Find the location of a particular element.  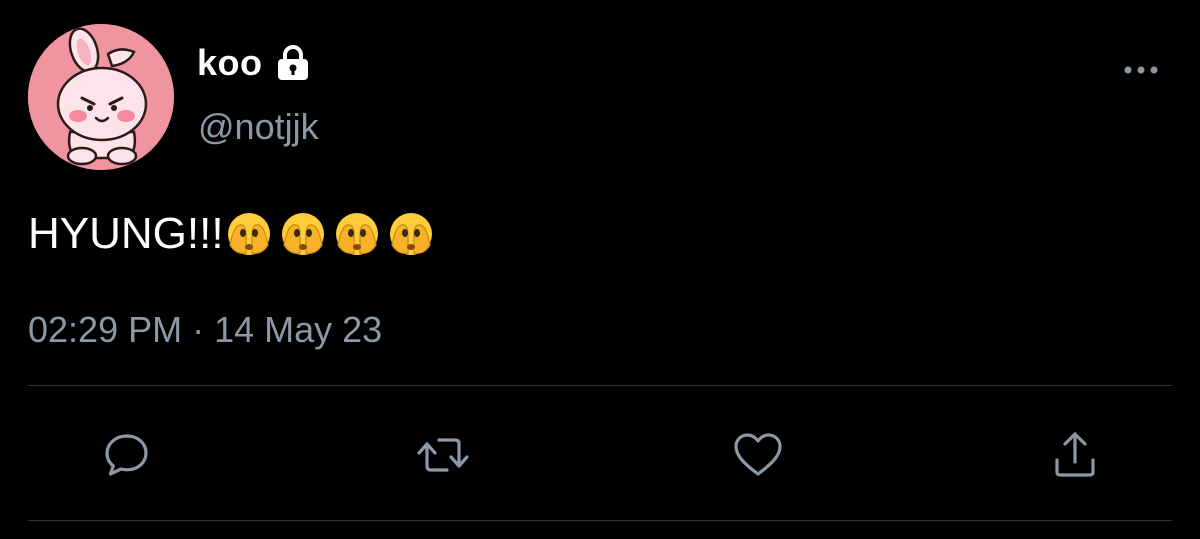

action-bar is located at coordinates (600, 455).